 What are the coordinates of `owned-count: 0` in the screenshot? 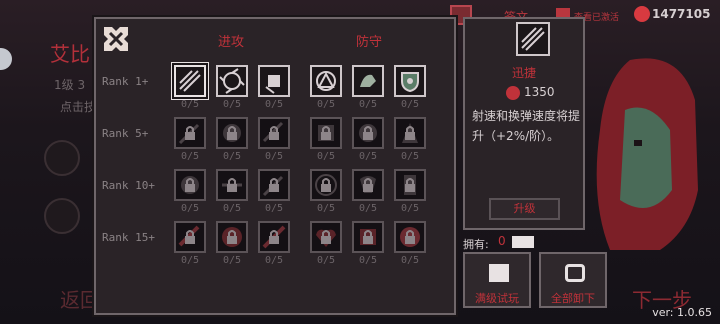 It's located at (502, 241).